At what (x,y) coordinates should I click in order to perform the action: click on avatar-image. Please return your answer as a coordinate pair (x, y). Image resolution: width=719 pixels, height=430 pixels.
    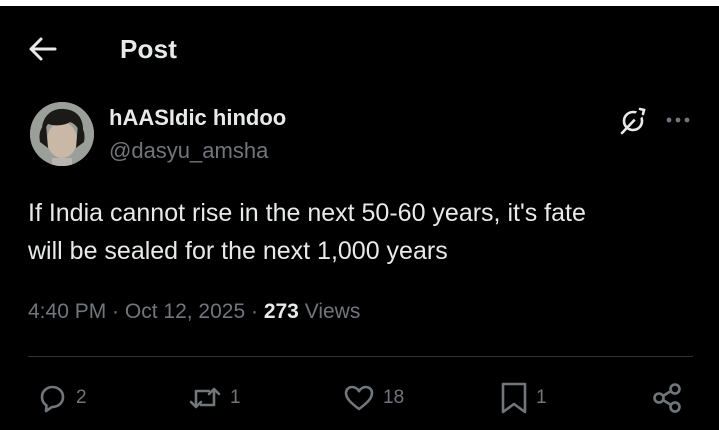
    Looking at the image, I should click on (62, 134).